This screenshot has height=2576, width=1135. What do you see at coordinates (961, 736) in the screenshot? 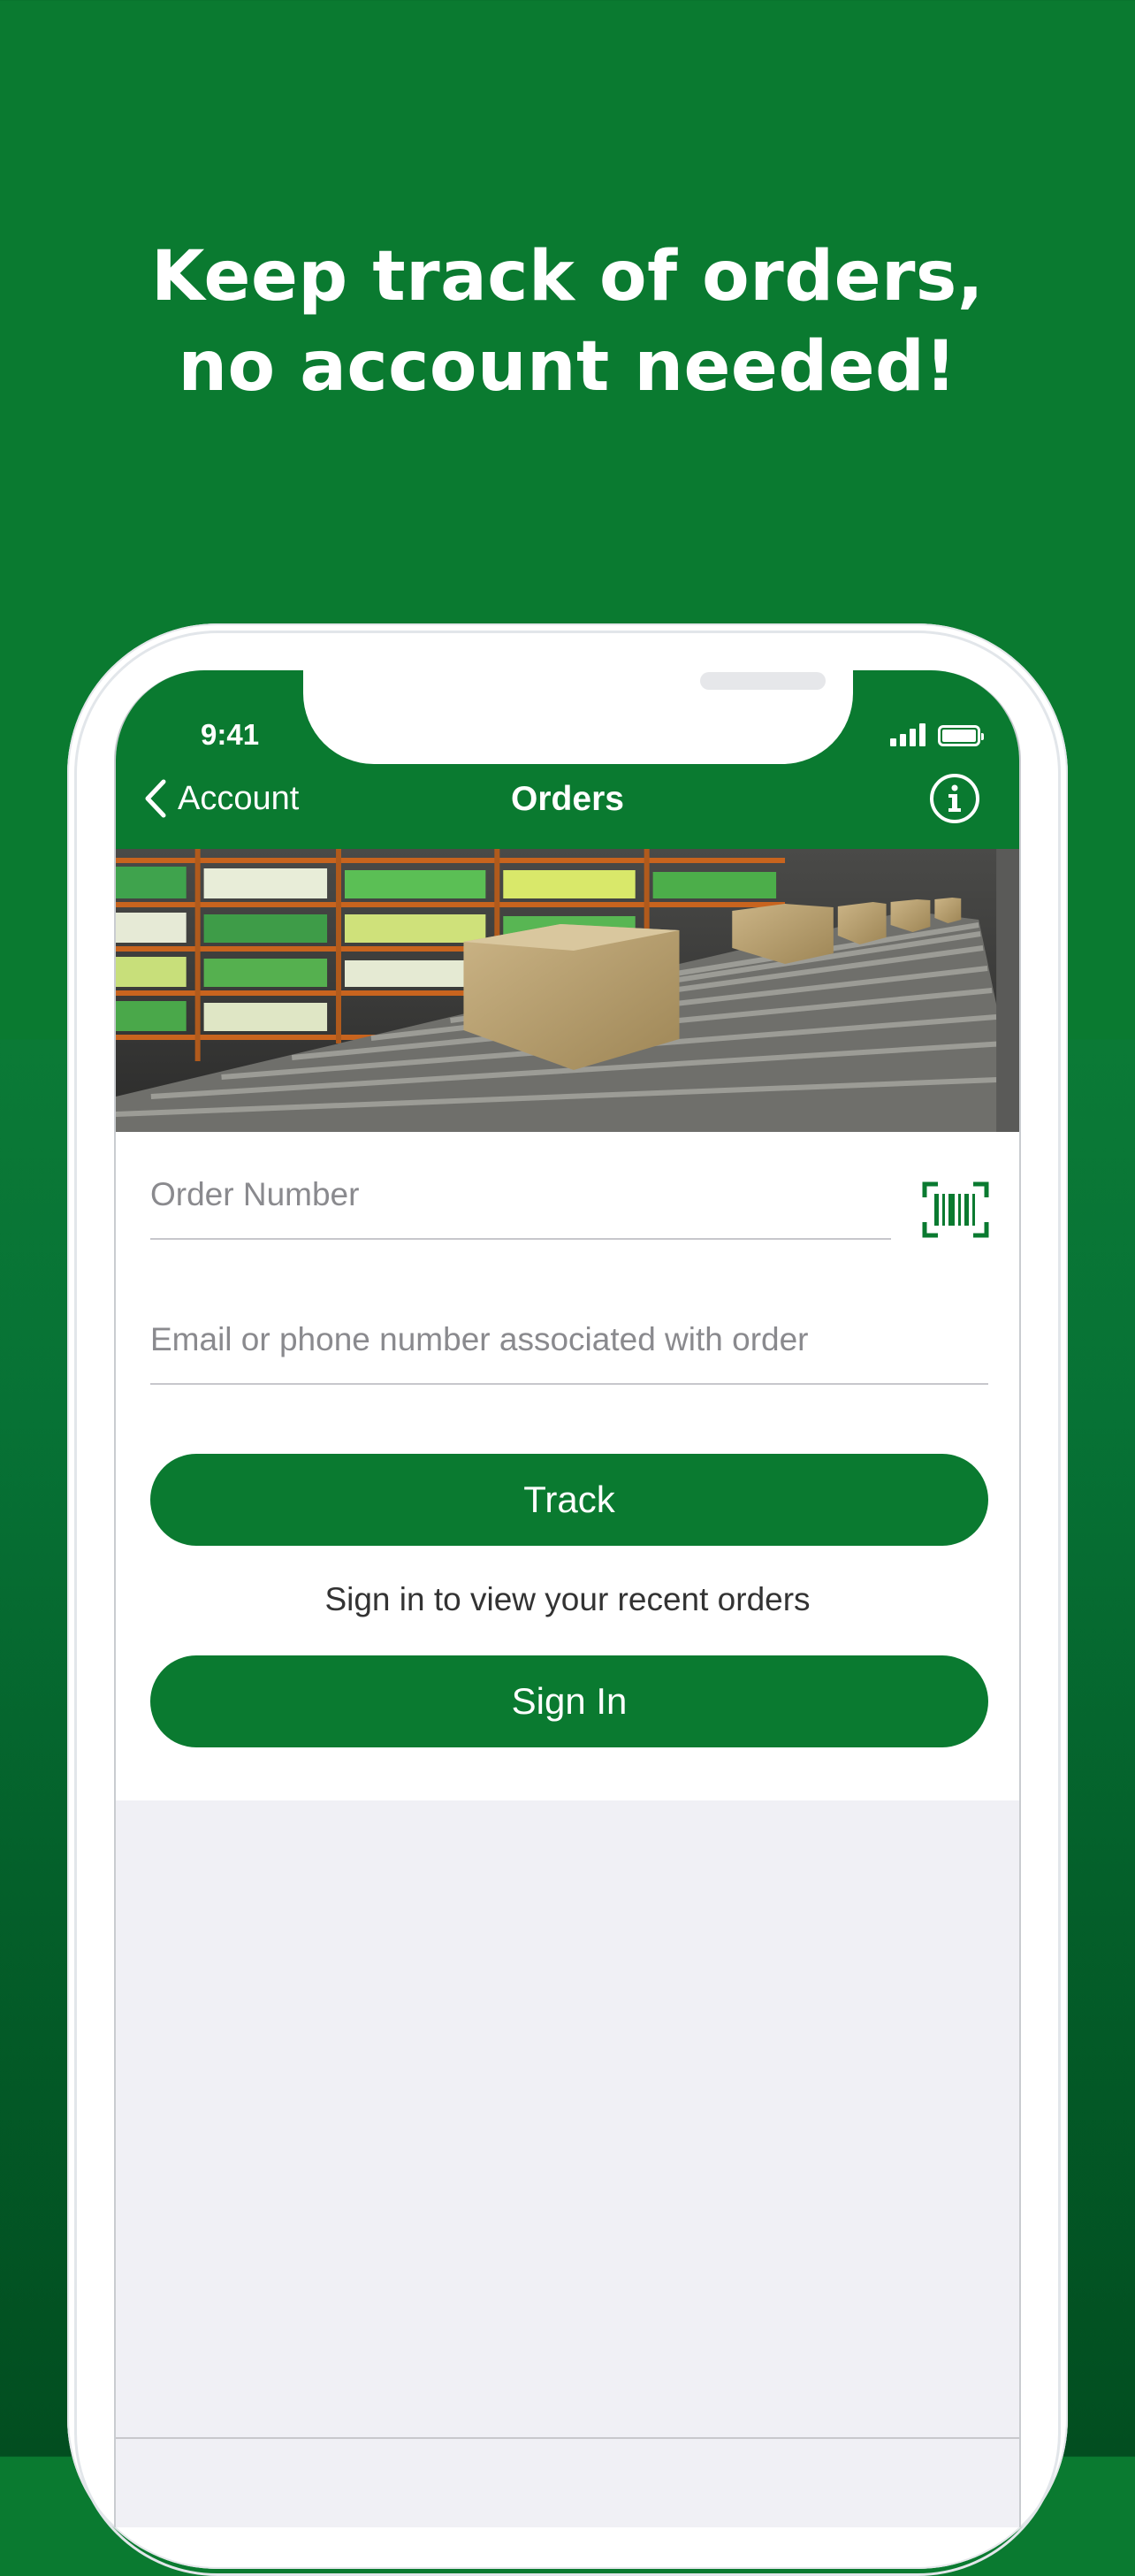
I see `battery-icon` at bounding box center [961, 736].